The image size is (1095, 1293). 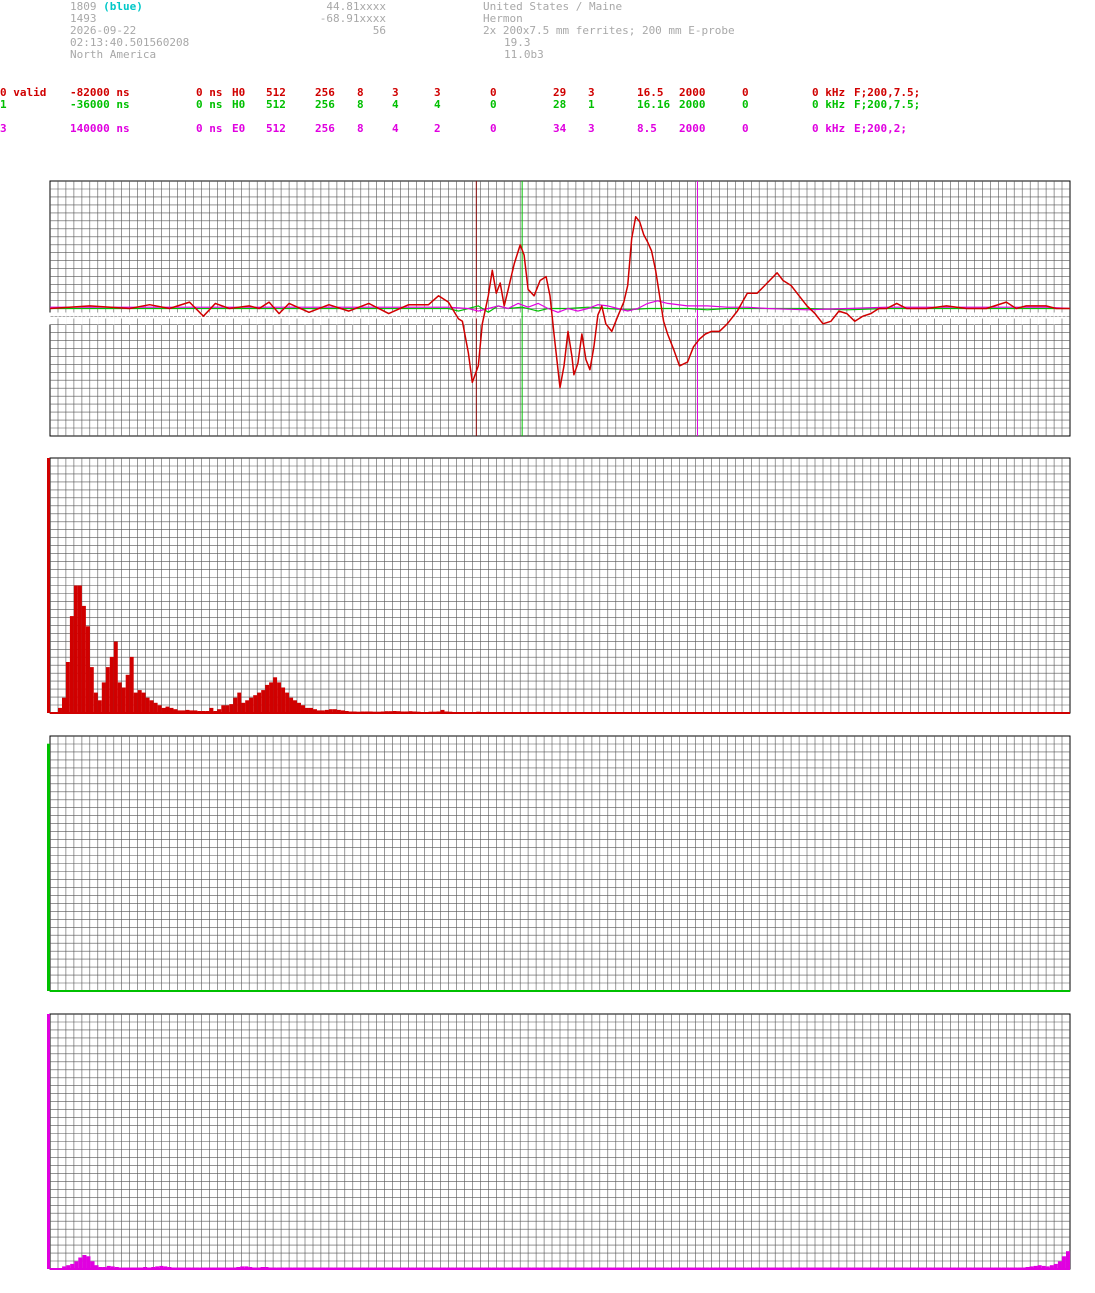 I want to click on channel-filter: E;200,2;, so click(x=880, y=128).